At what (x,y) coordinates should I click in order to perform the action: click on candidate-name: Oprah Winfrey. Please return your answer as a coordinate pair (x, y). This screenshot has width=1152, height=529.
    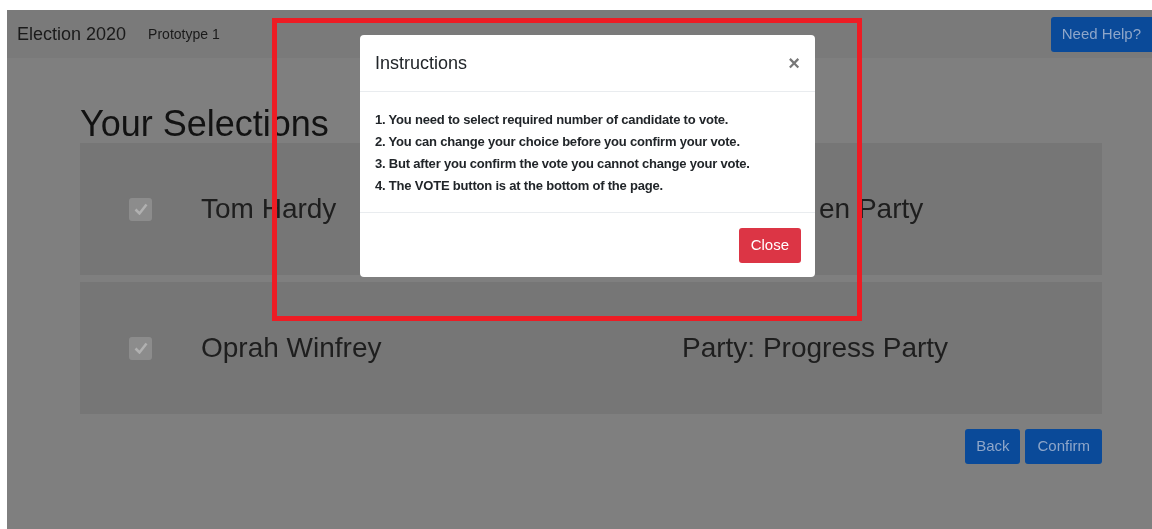
    Looking at the image, I should click on (291, 348).